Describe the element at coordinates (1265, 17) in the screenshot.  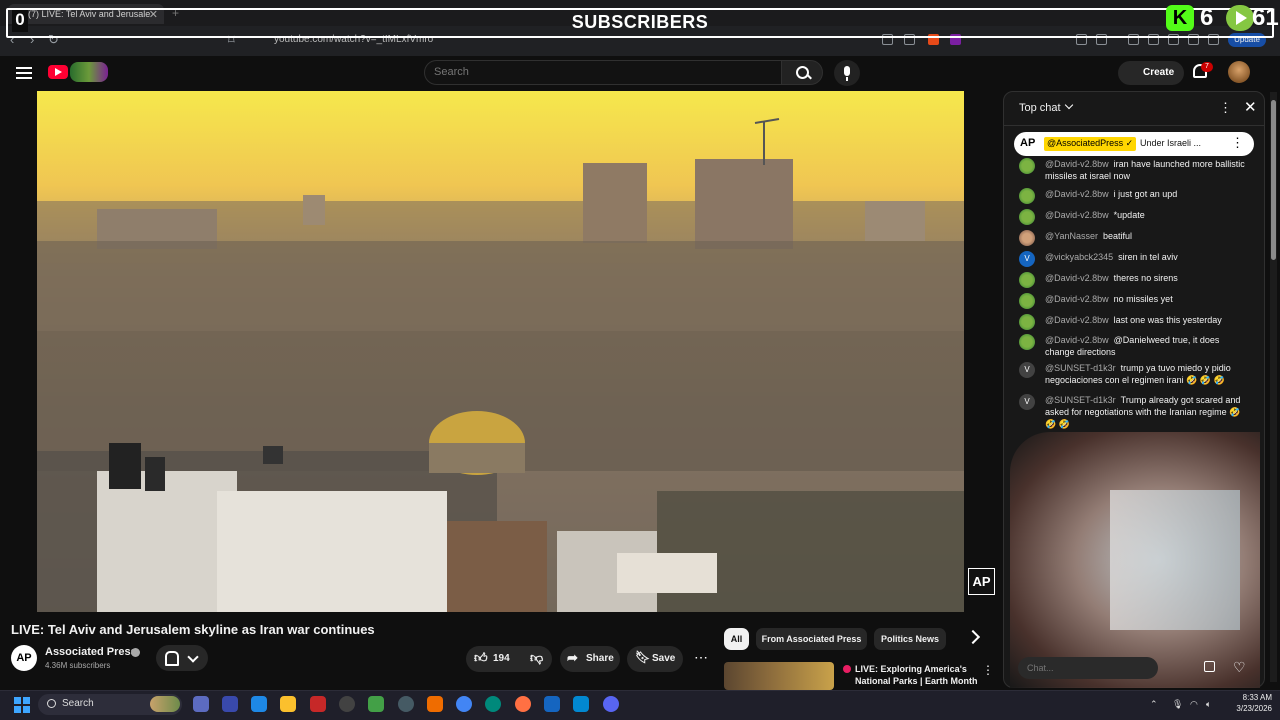
I see `rumble-subscriber-count: 61` at that location.